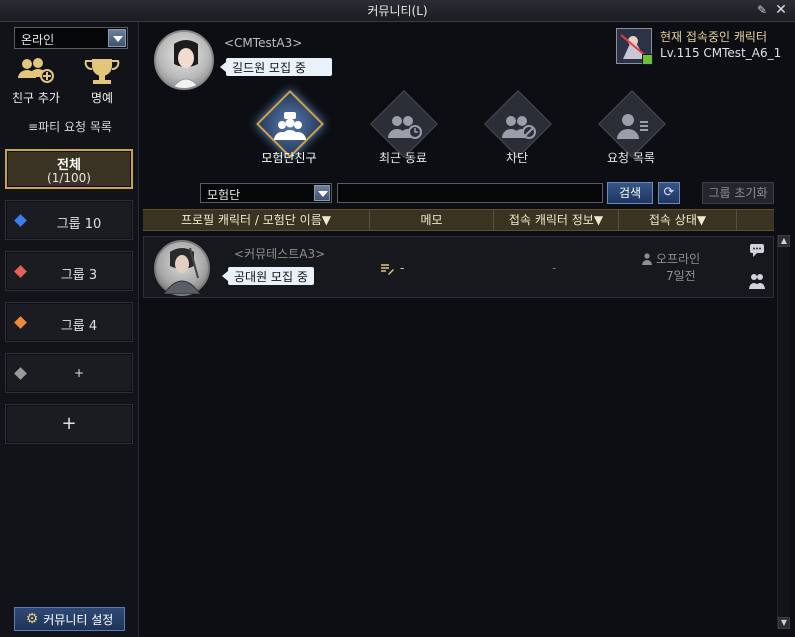  What do you see at coordinates (263, 43) in the screenshot?
I see `my-adventure-name: <CMTestA3>` at bounding box center [263, 43].